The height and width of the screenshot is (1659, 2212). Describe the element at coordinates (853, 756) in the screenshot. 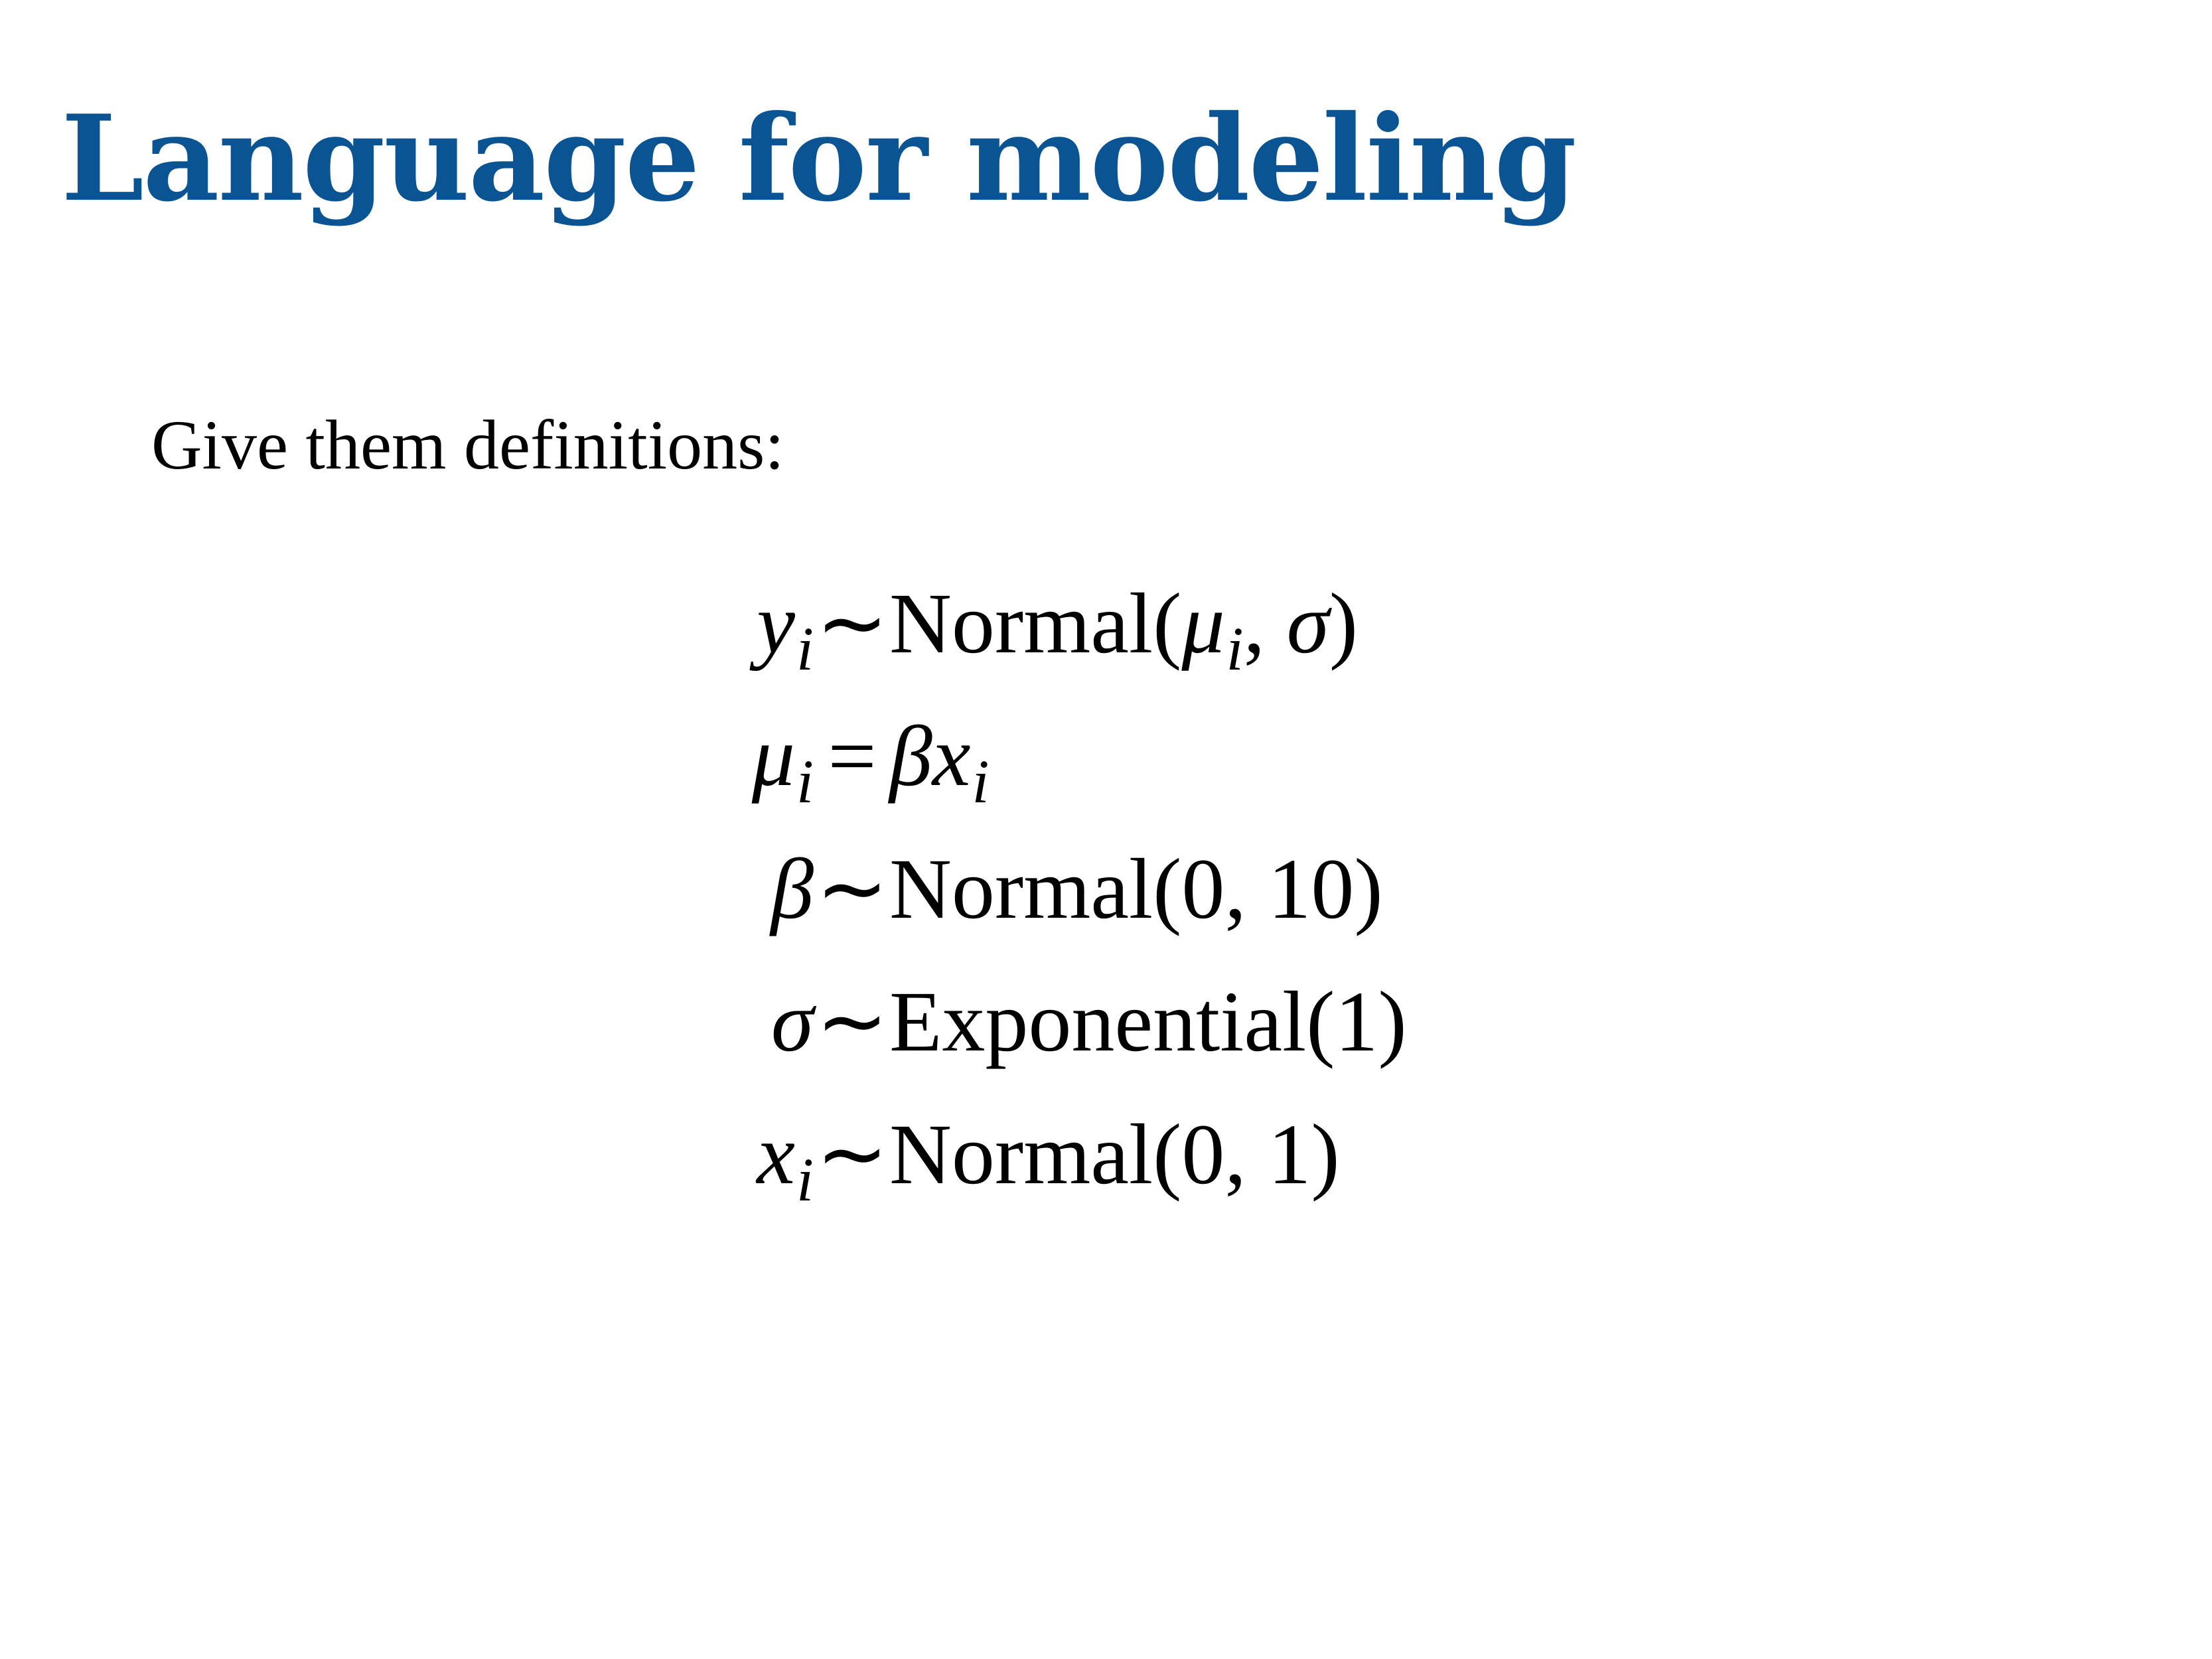

I see `operator-symbol: =` at that location.